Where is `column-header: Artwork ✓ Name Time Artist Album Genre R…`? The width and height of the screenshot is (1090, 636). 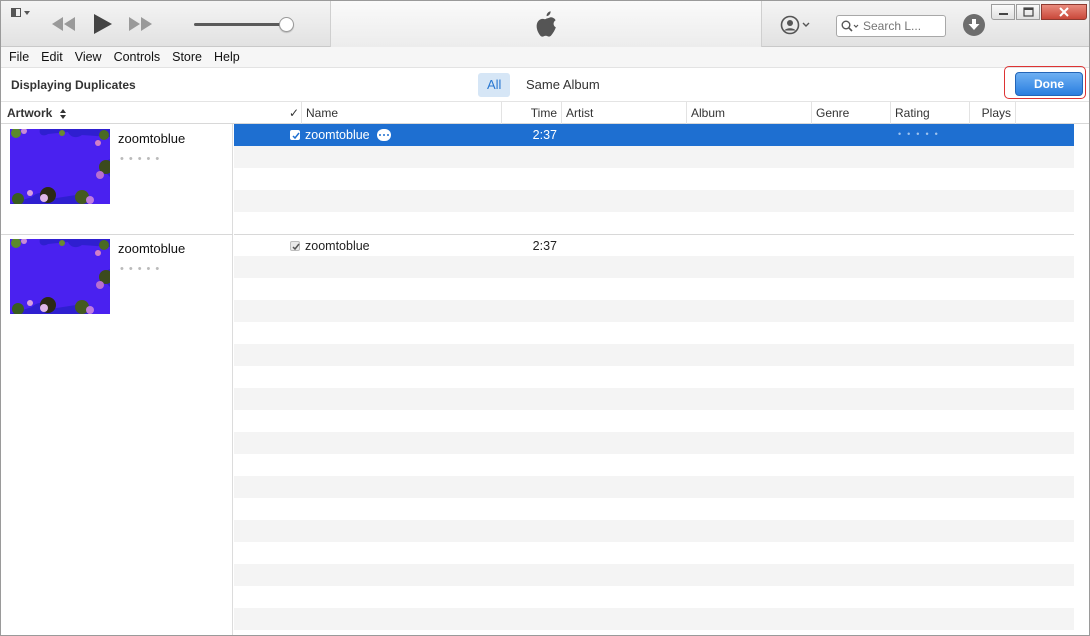
column-header: Artwork ✓ Name Time Artist Album Genre R… is located at coordinates (545, 113).